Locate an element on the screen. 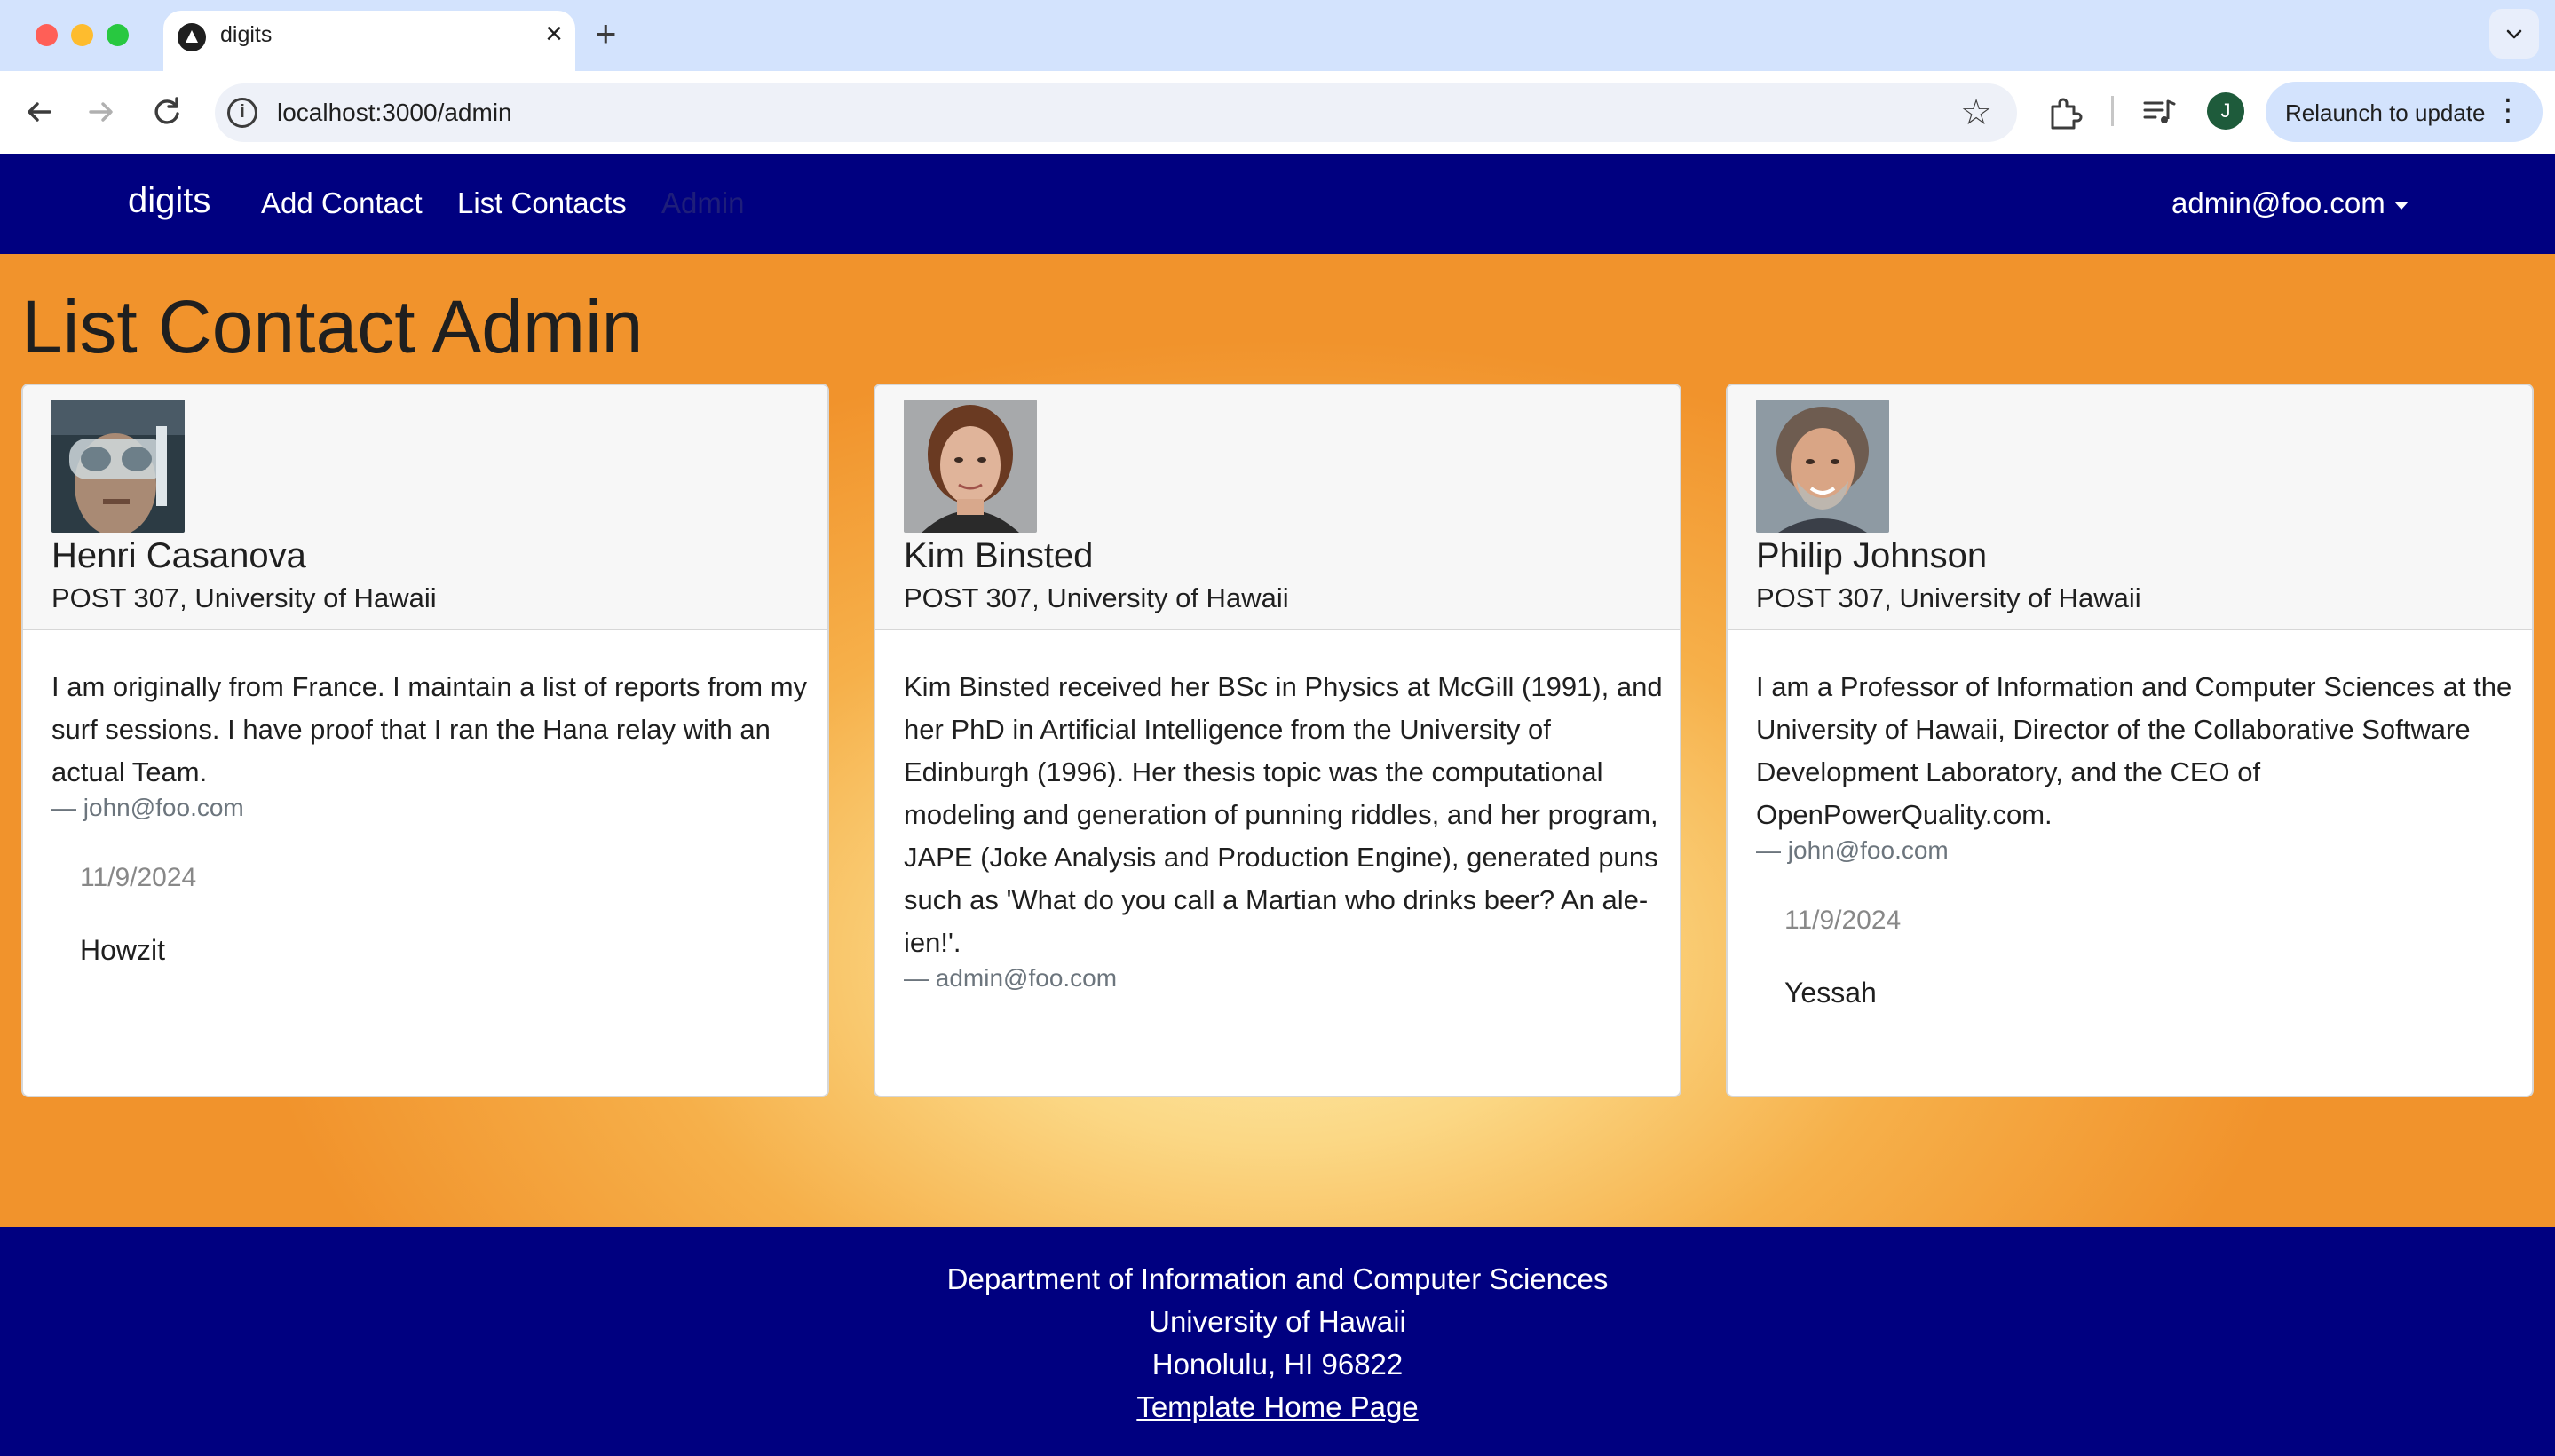  footer-university: University of Hawaii is located at coordinates (1277, 1321).